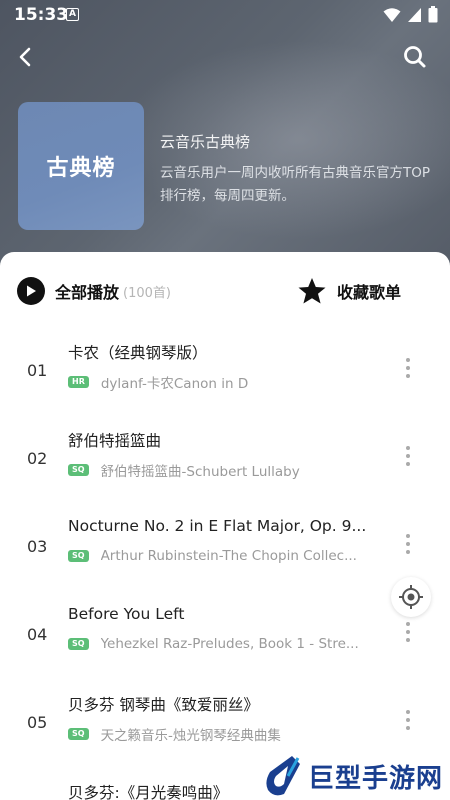 This screenshot has height=800, width=450. I want to click on search-button, so click(415, 57).